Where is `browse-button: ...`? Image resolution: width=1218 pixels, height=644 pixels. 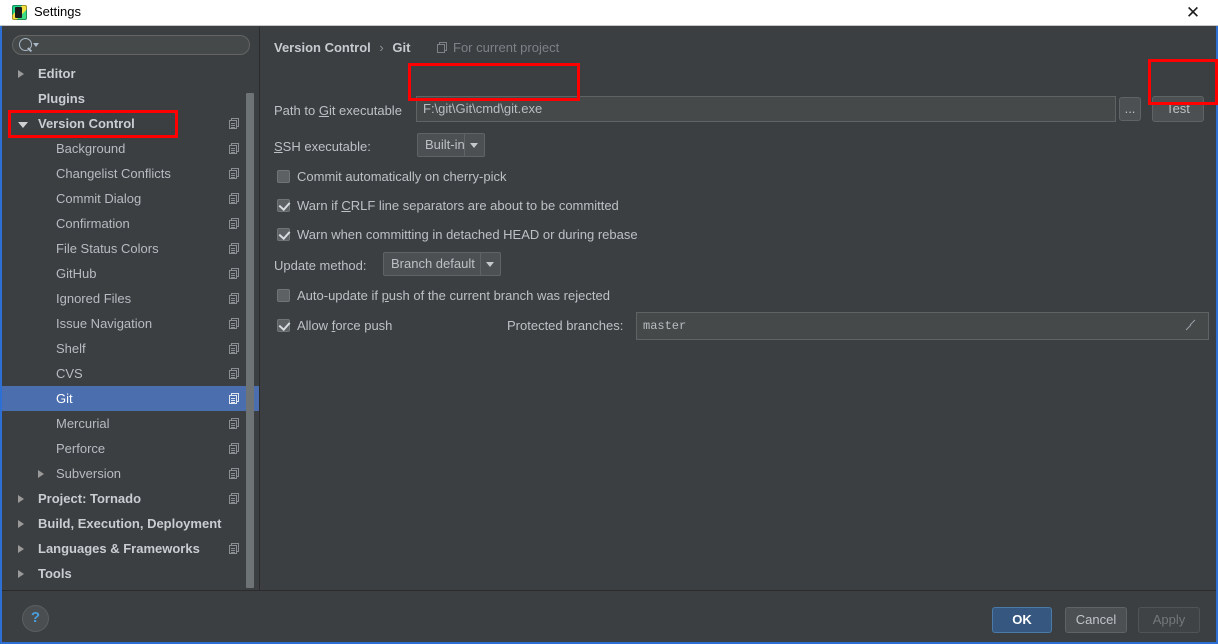 browse-button: ... is located at coordinates (1130, 109).